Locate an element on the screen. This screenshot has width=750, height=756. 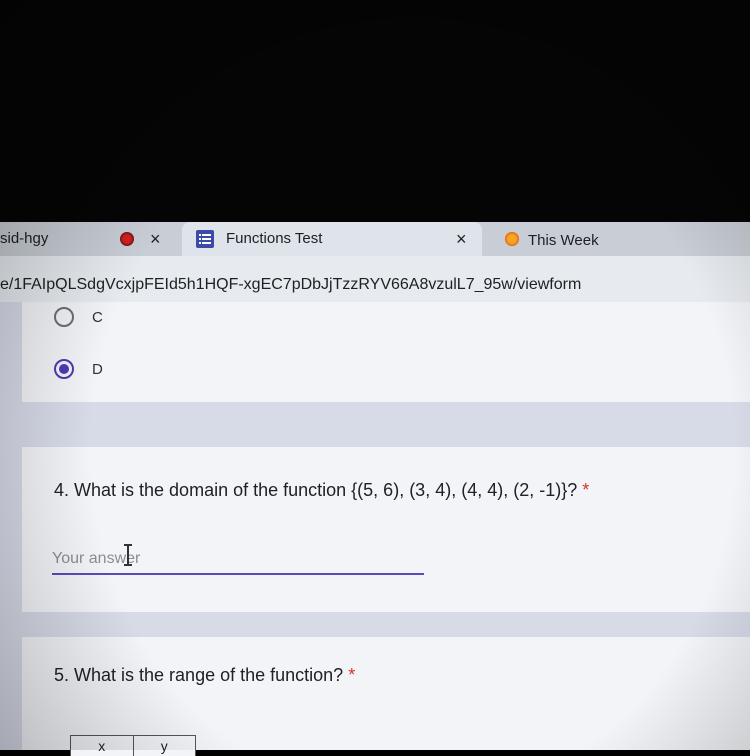
tab-this-week: This Week is located at coordinates (621, 239).